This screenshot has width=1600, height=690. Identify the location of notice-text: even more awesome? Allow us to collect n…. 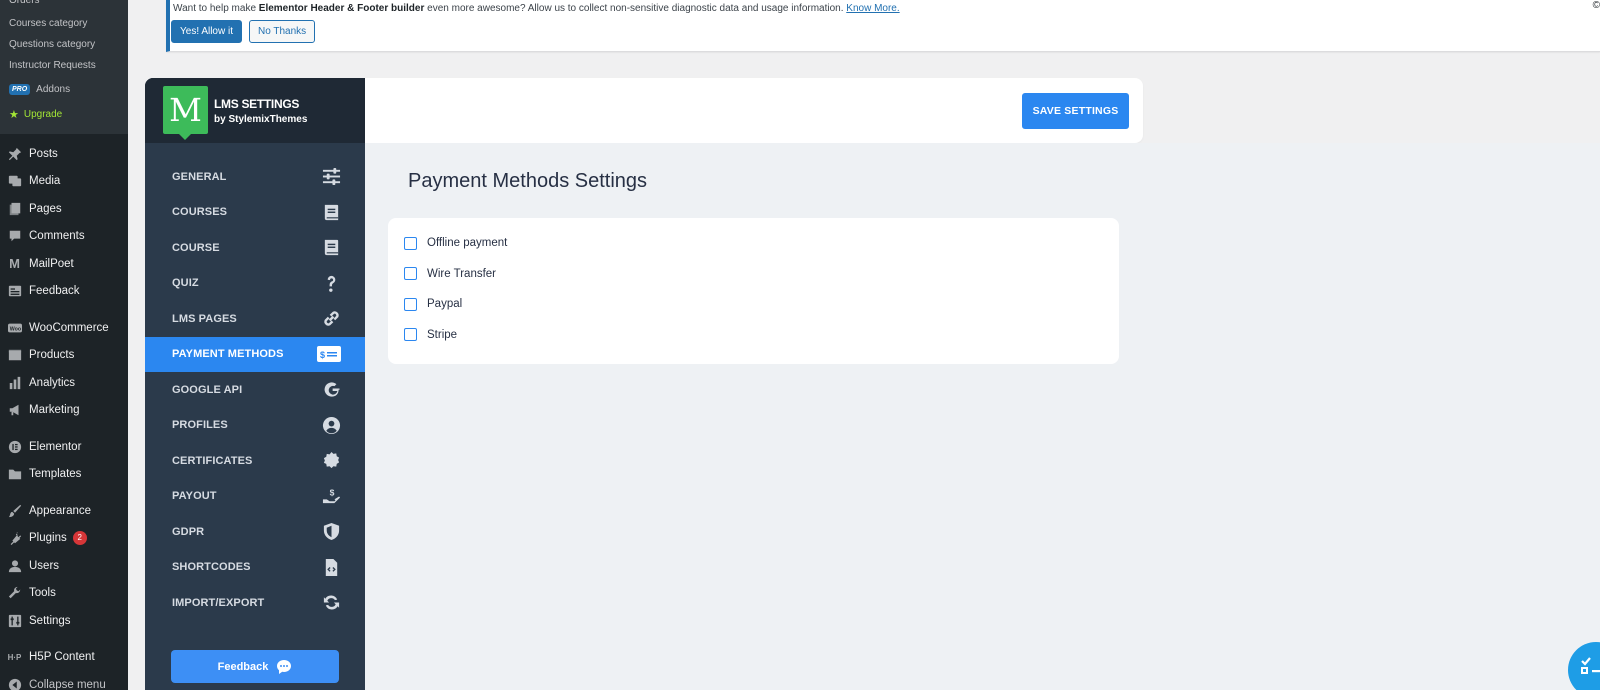
(635, 8).